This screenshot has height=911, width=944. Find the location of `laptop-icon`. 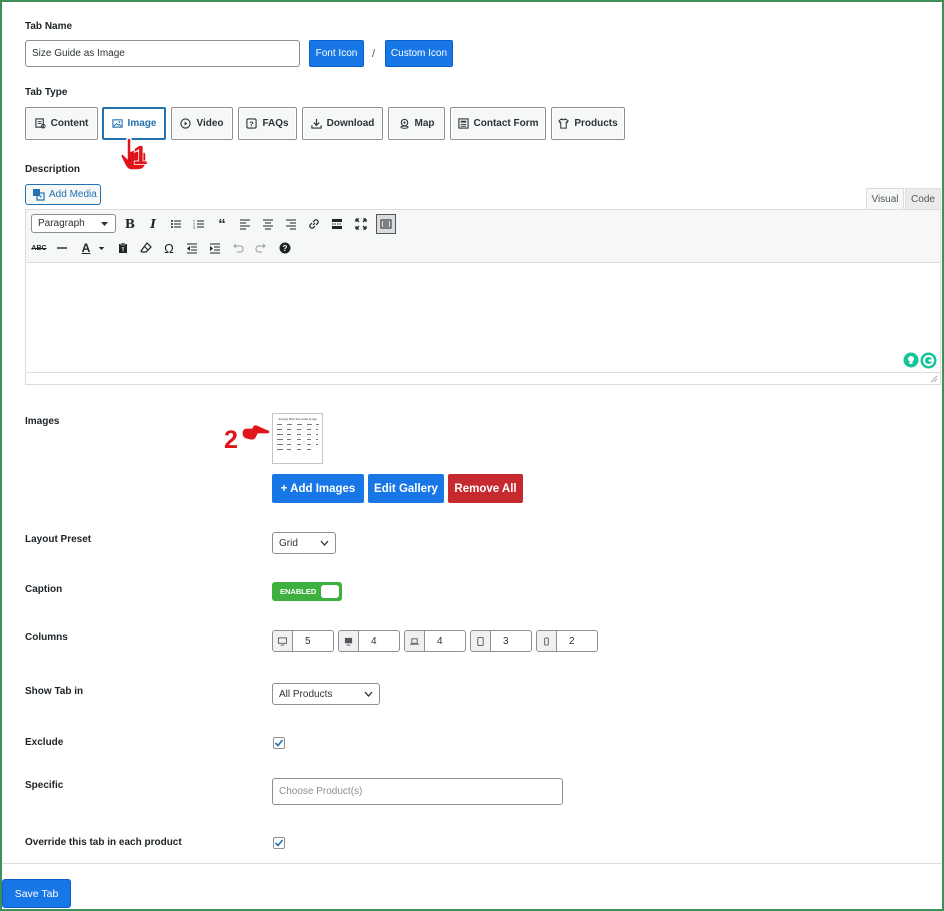

laptop-icon is located at coordinates (415, 641).